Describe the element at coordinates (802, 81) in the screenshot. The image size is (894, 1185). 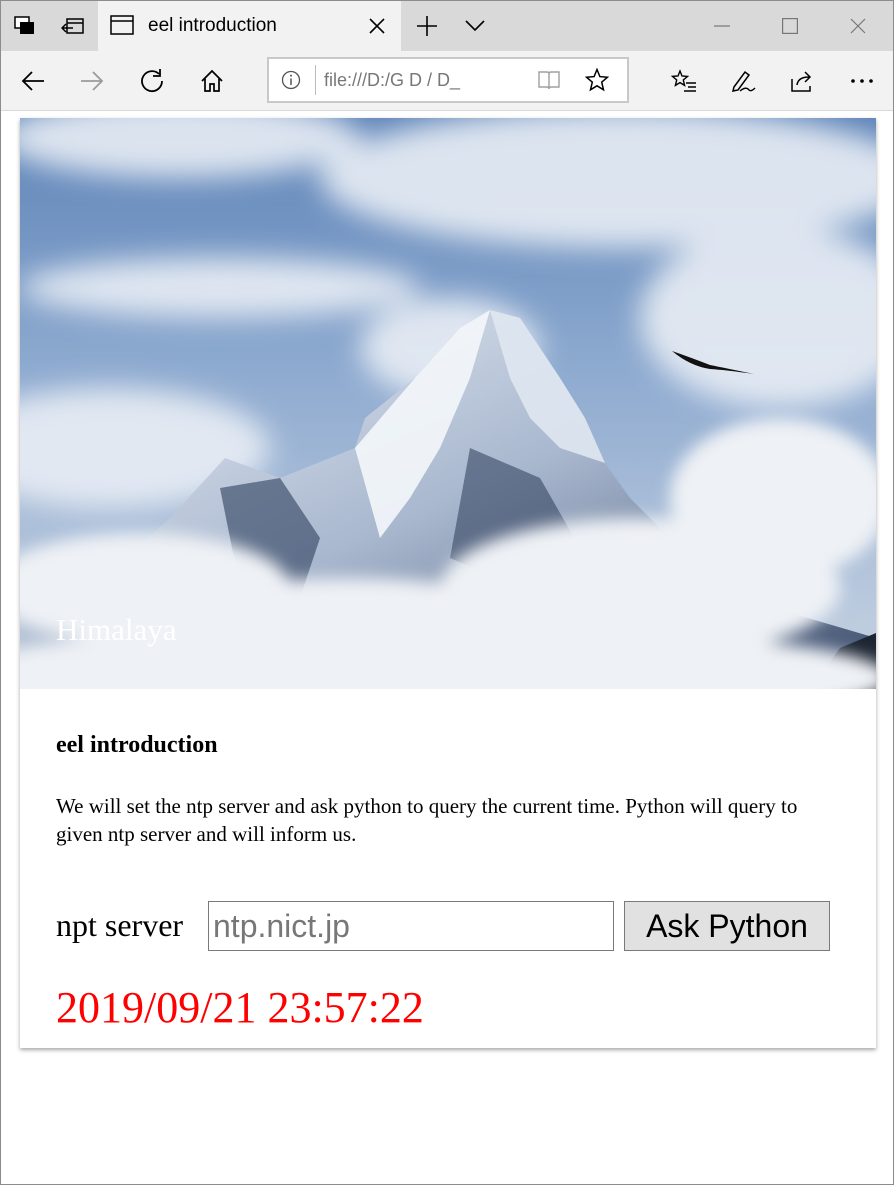
I see `share-icon` at that location.